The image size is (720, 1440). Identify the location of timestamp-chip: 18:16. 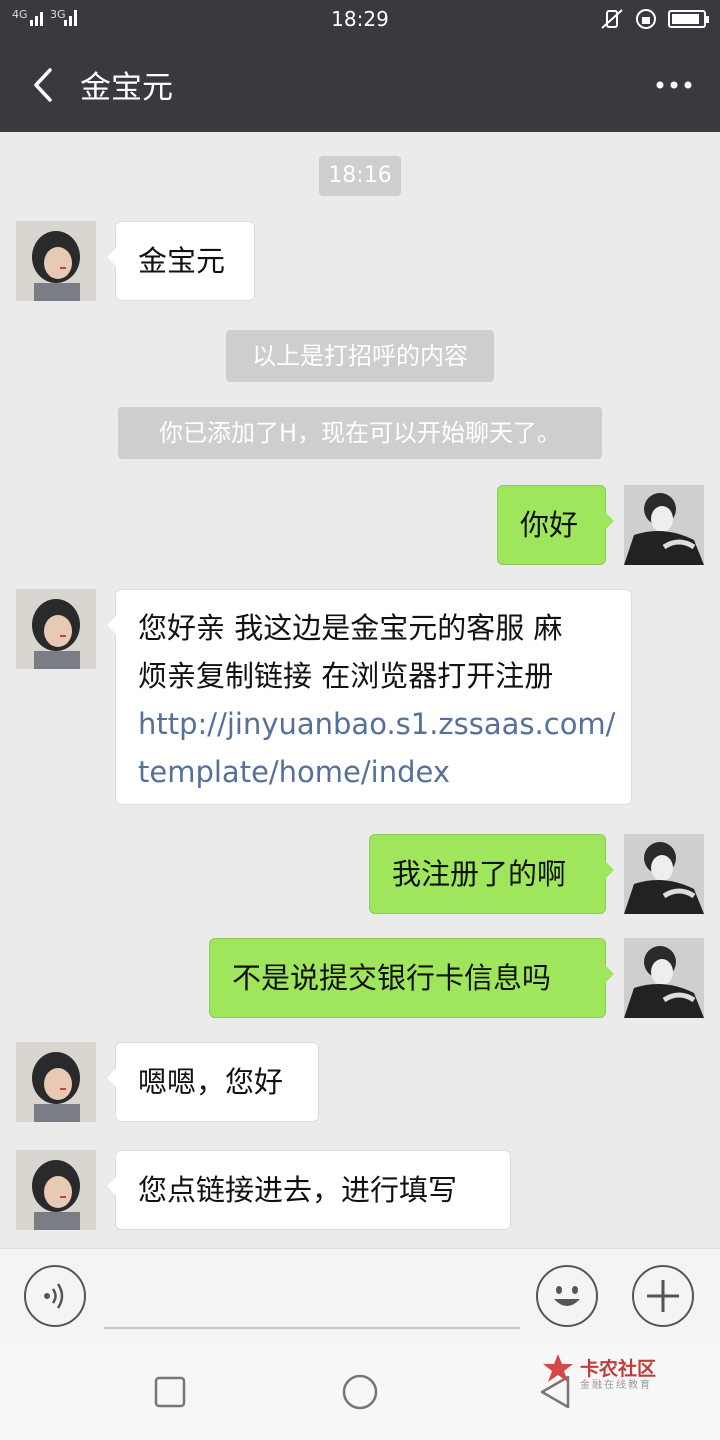
(360, 176).